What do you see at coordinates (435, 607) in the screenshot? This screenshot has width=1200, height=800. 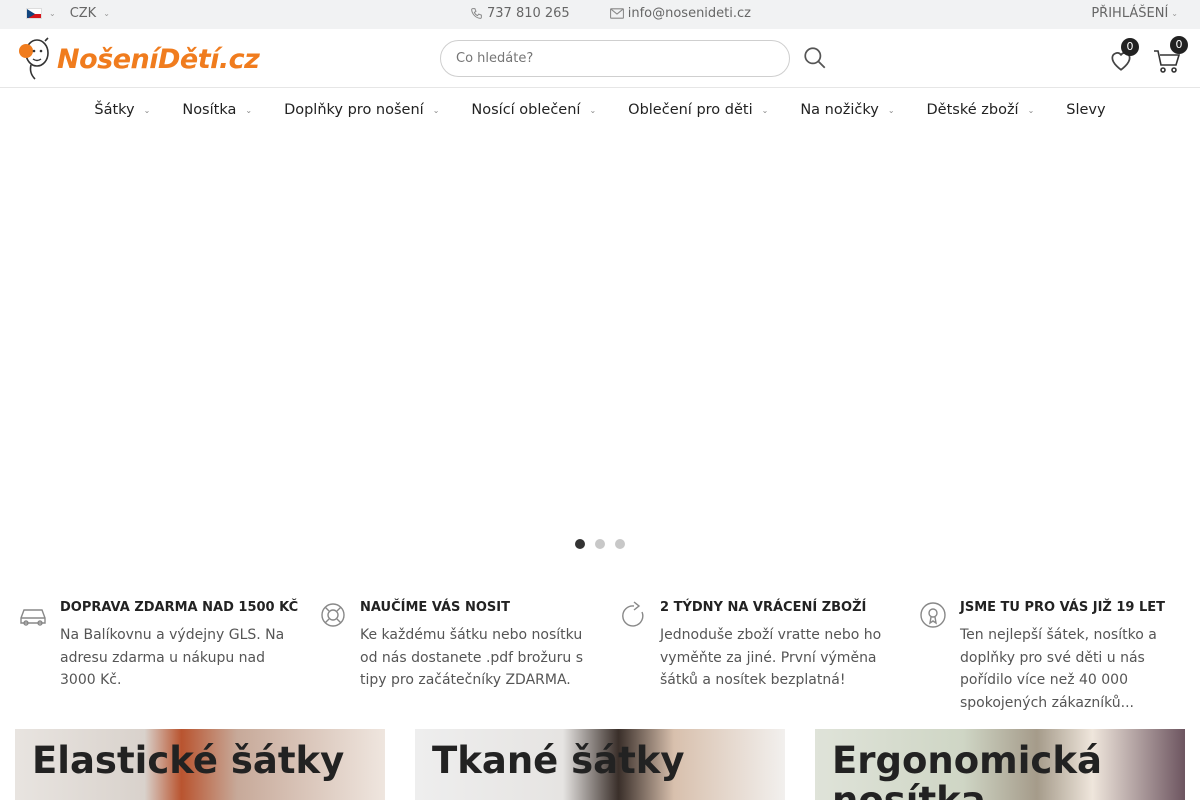 I see `benefit-title: NAUČÍME VÁS NOSIT` at bounding box center [435, 607].